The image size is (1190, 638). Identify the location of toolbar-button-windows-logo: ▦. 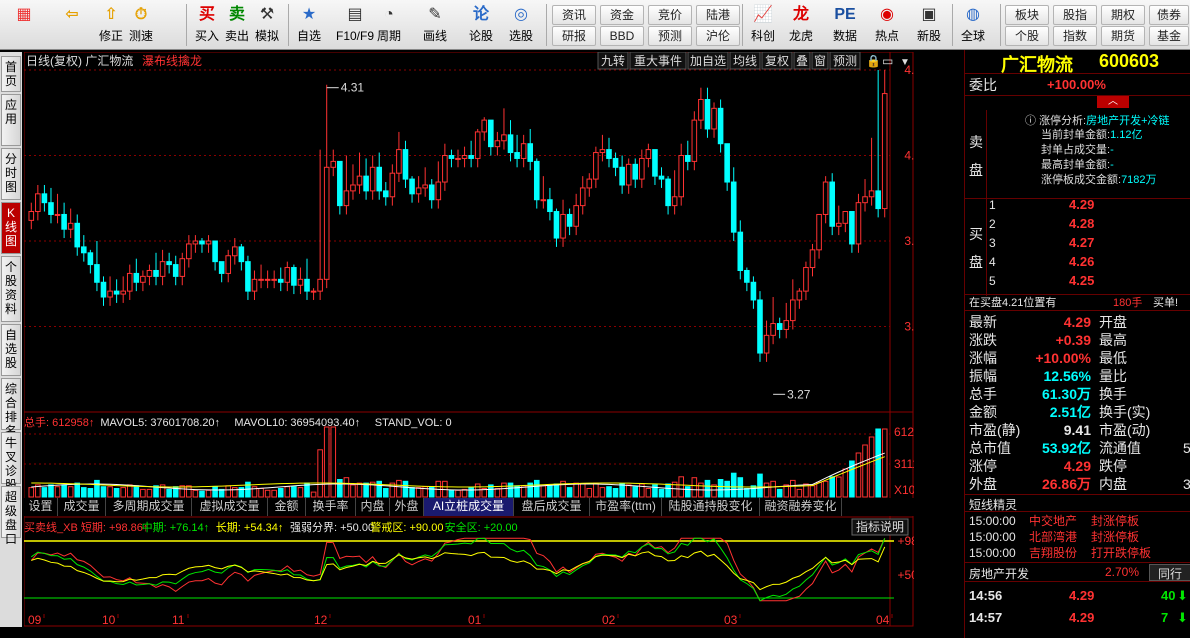
(24, 25).